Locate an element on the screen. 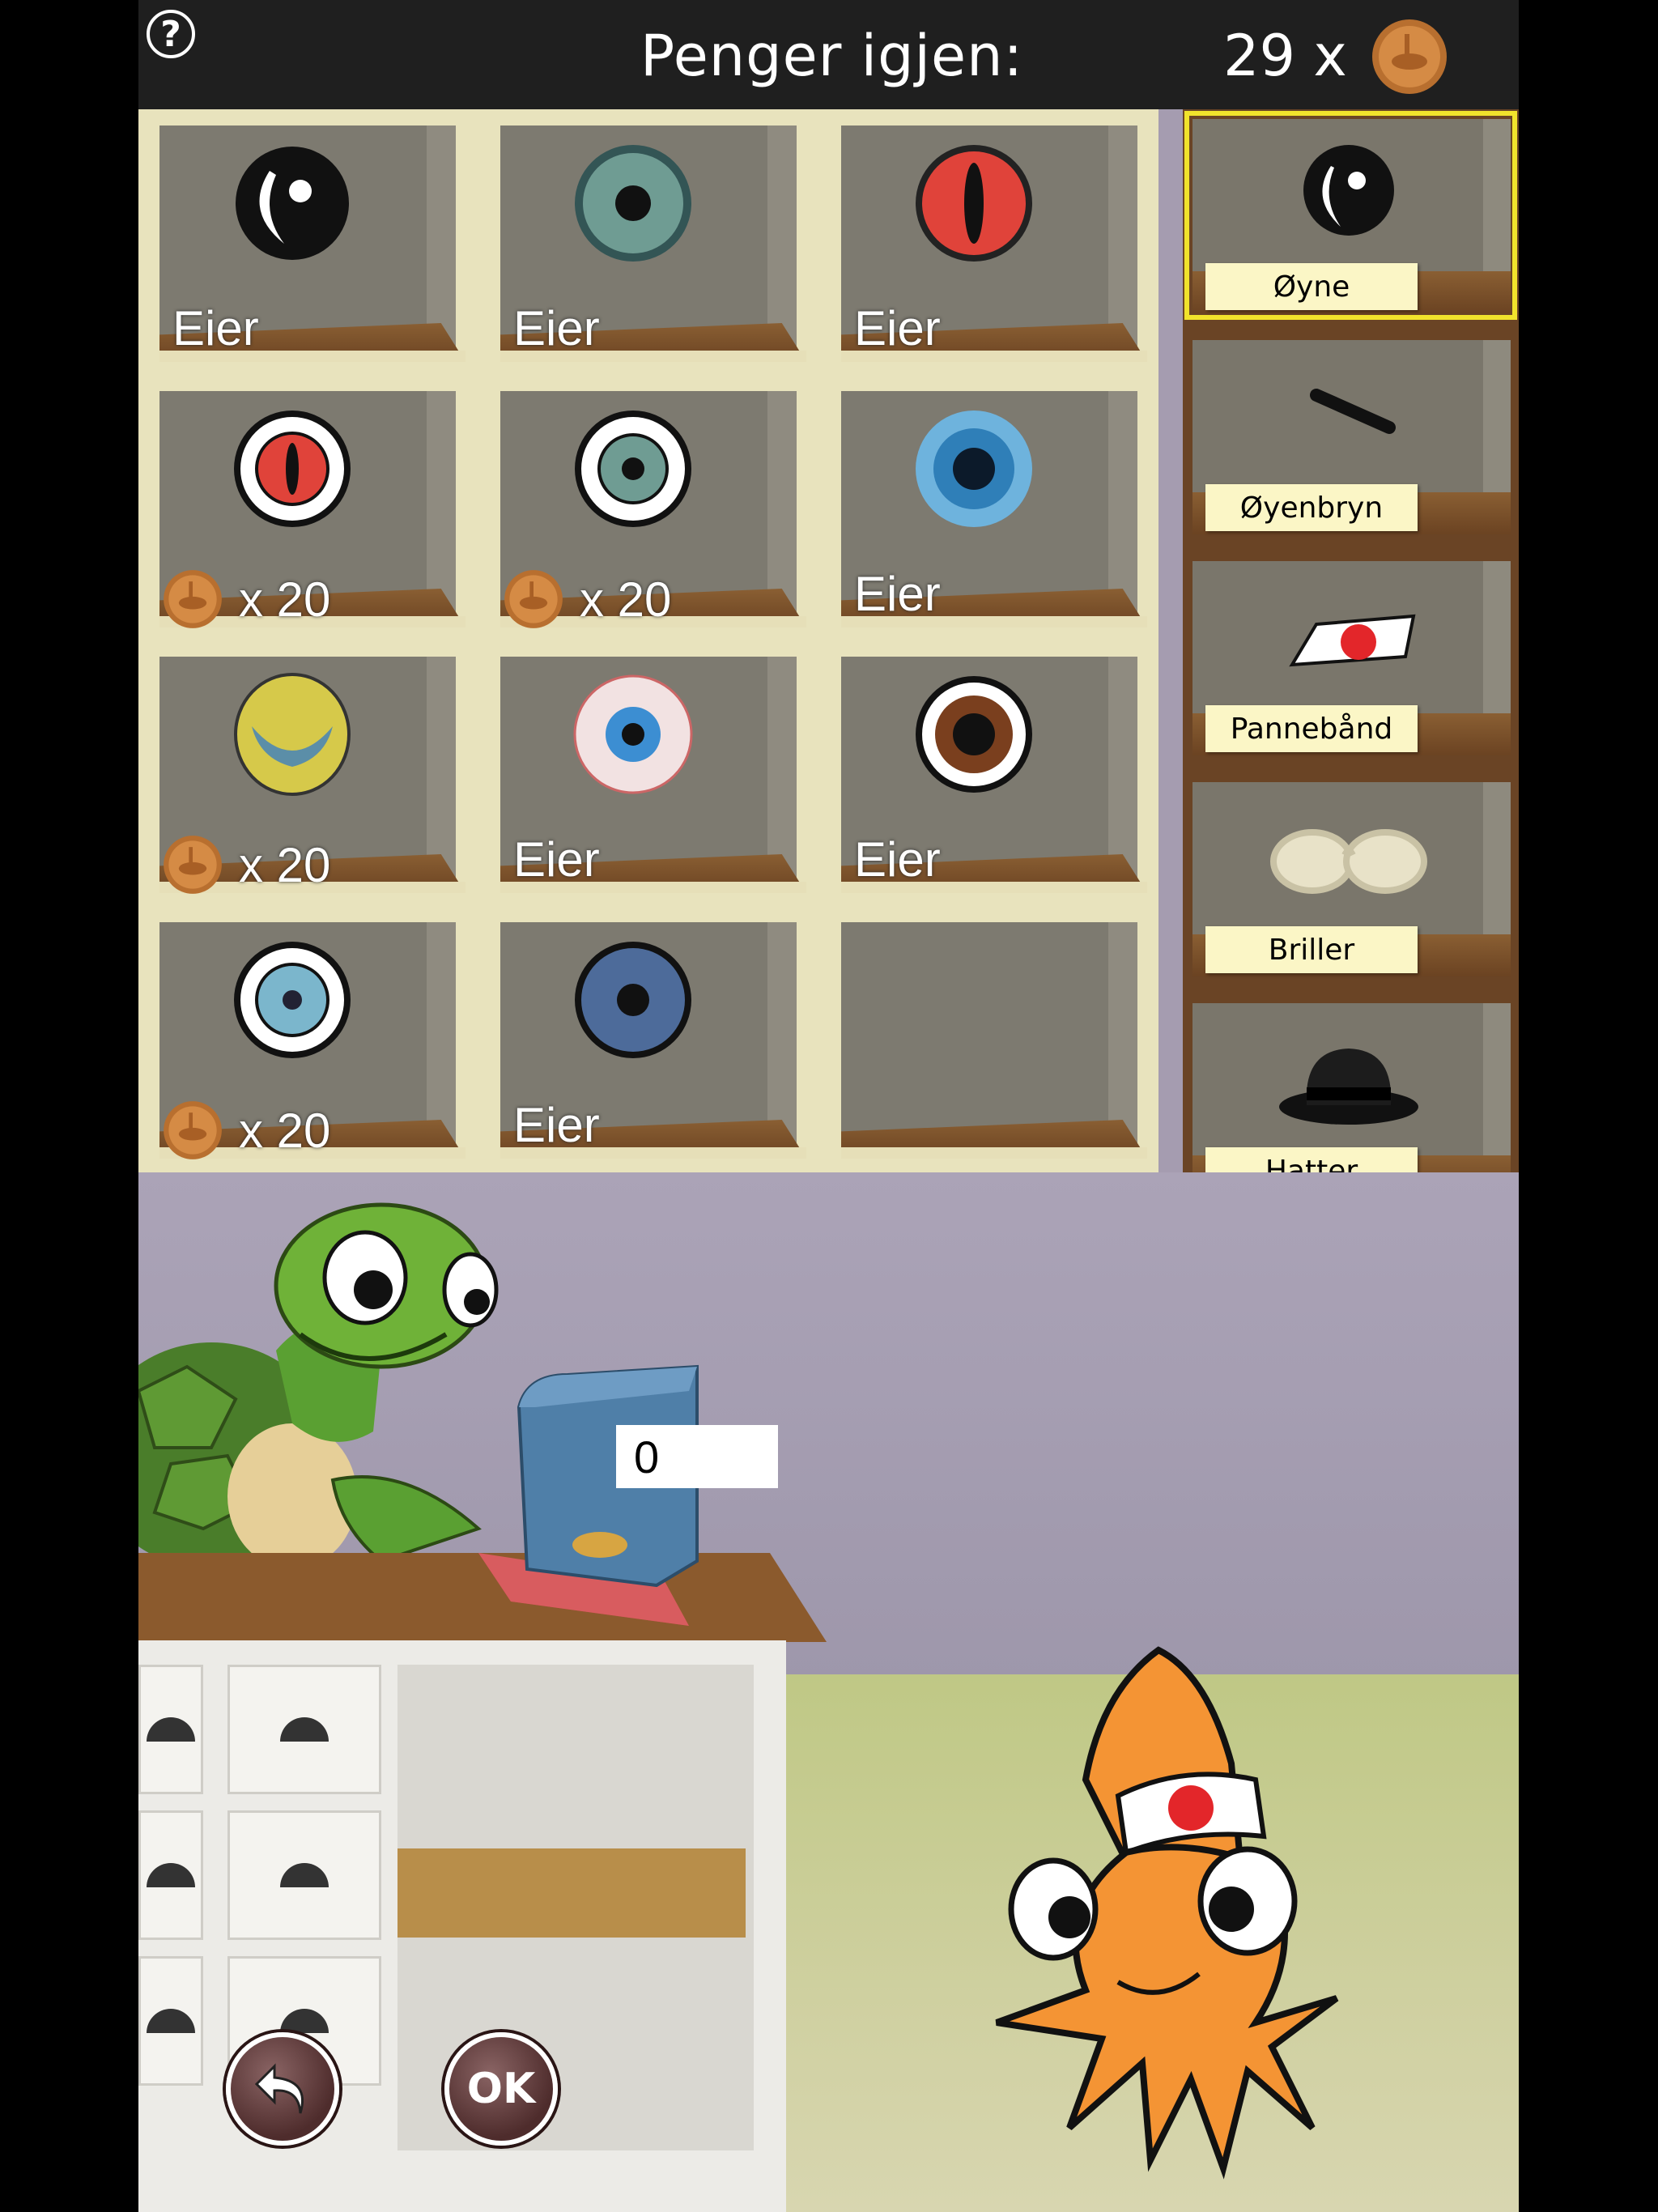 This screenshot has width=1658, height=2212. red-cat-white-ring-eye is located at coordinates (292, 469).